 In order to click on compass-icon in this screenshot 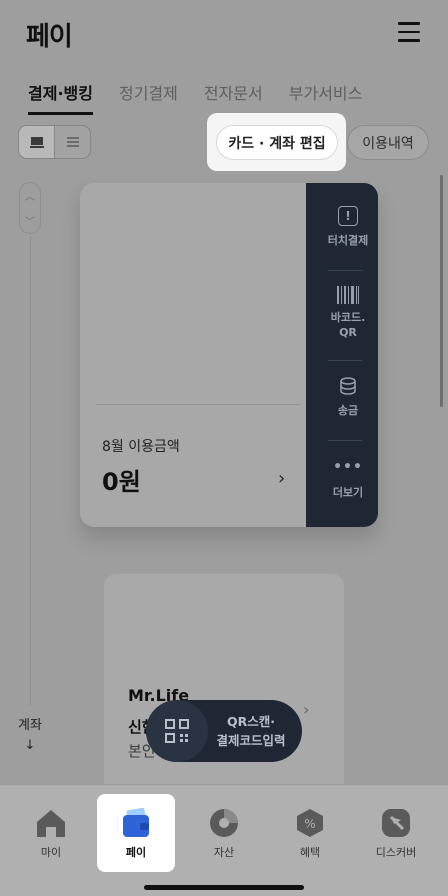, I will do `click(396, 823)`.